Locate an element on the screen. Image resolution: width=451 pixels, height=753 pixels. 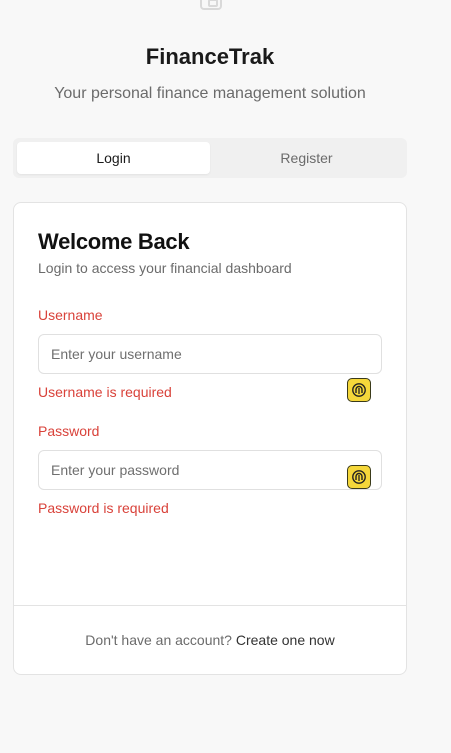
card-footer: Don't have an account? Create one now is located at coordinates (210, 640).